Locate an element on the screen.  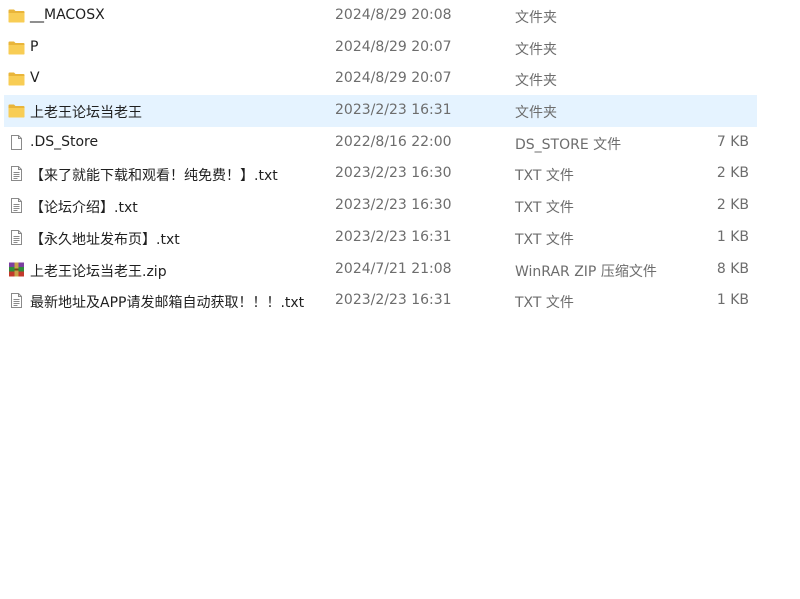
file-row-p: P 2024/8/29 20:07 文件夹 is located at coordinates (380, 48).